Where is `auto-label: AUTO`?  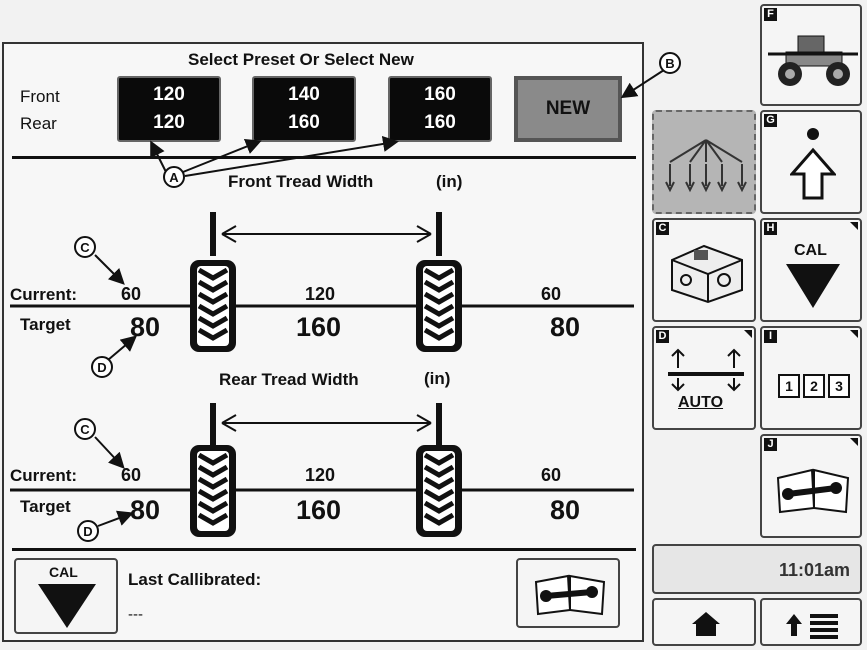
auto-label: AUTO is located at coordinates (701, 402).